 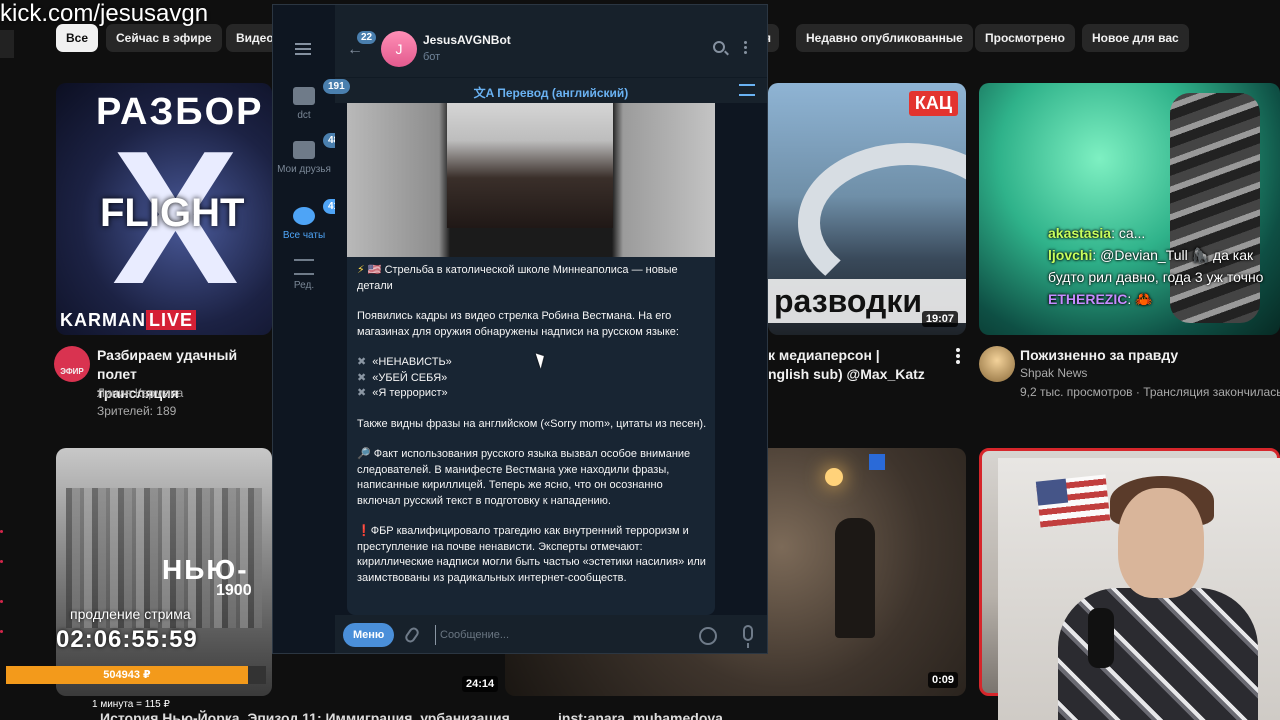 What do you see at coordinates (140, 393) in the screenshot?
I see `channel-name: Линия Кармана` at bounding box center [140, 393].